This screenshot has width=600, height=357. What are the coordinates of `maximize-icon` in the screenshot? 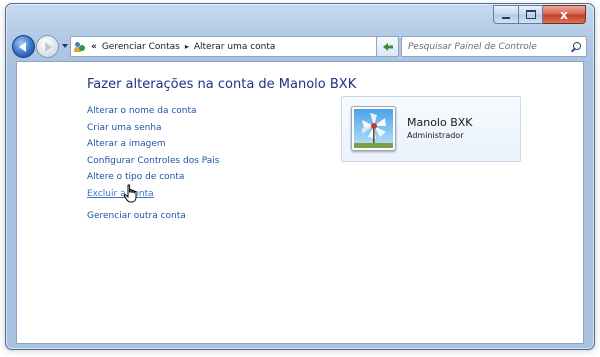 It's located at (530, 14).